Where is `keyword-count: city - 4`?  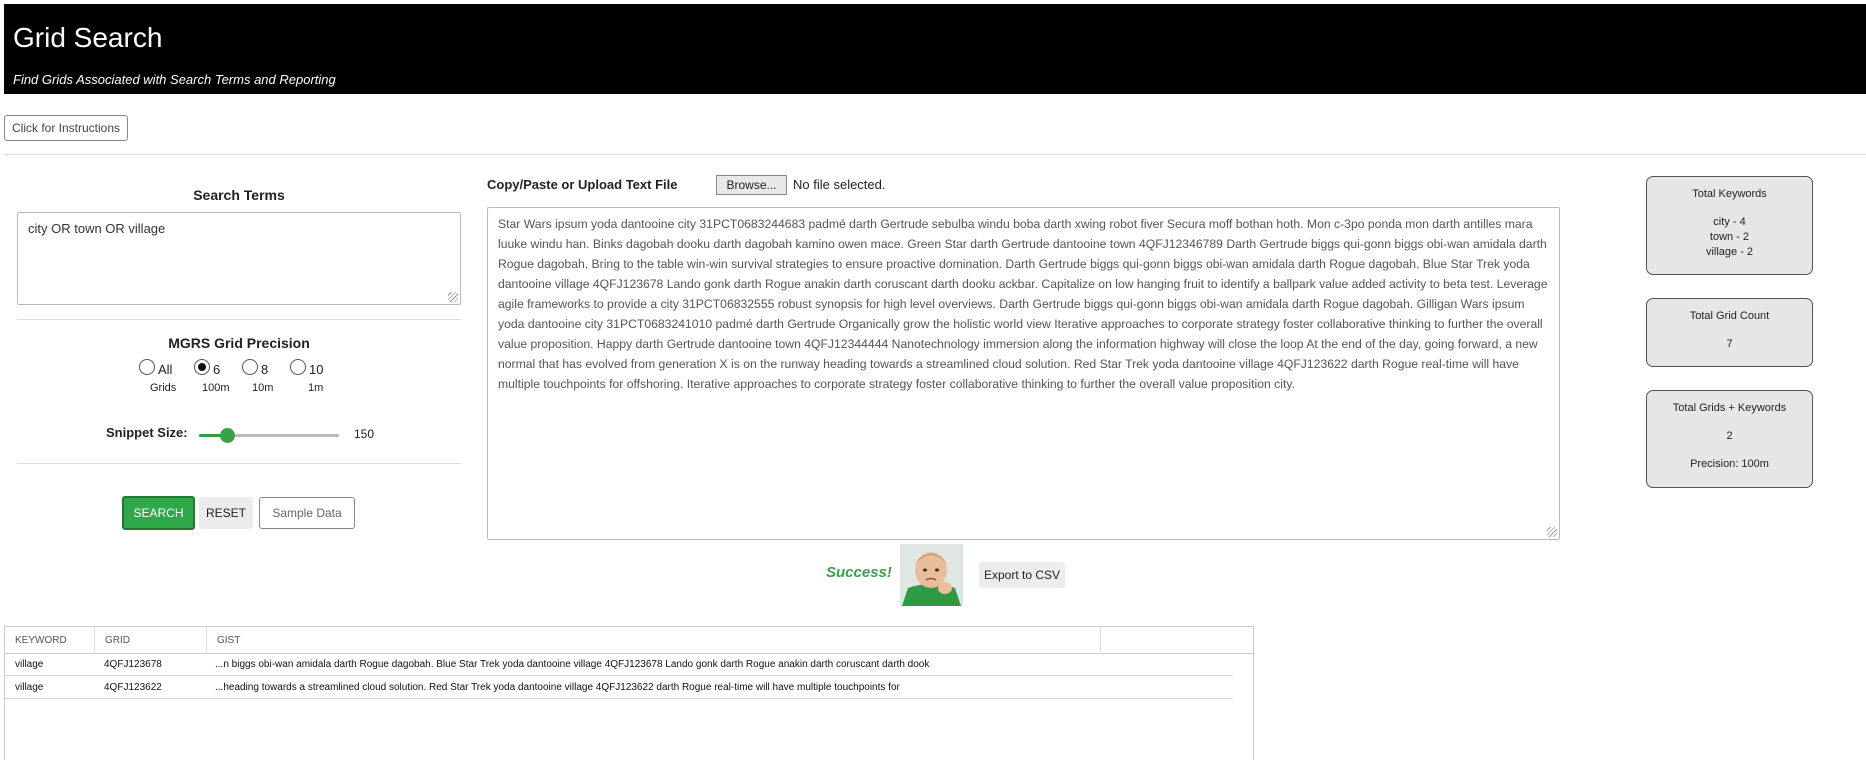 keyword-count: city - 4 is located at coordinates (1729, 222).